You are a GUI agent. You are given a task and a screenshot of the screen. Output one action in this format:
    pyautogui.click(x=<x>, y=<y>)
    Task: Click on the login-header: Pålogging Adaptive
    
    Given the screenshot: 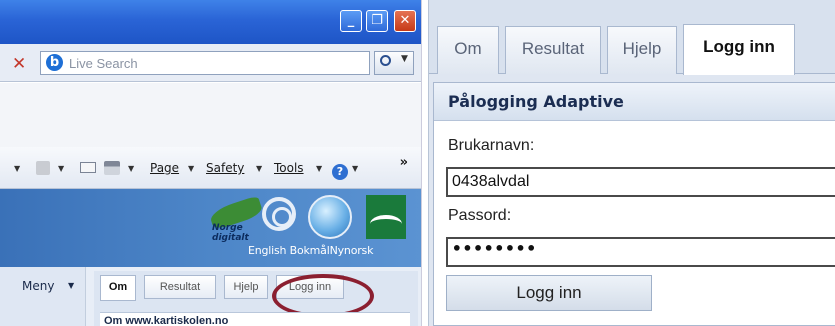 What is the action you would take?
    pyautogui.click(x=634, y=102)
    